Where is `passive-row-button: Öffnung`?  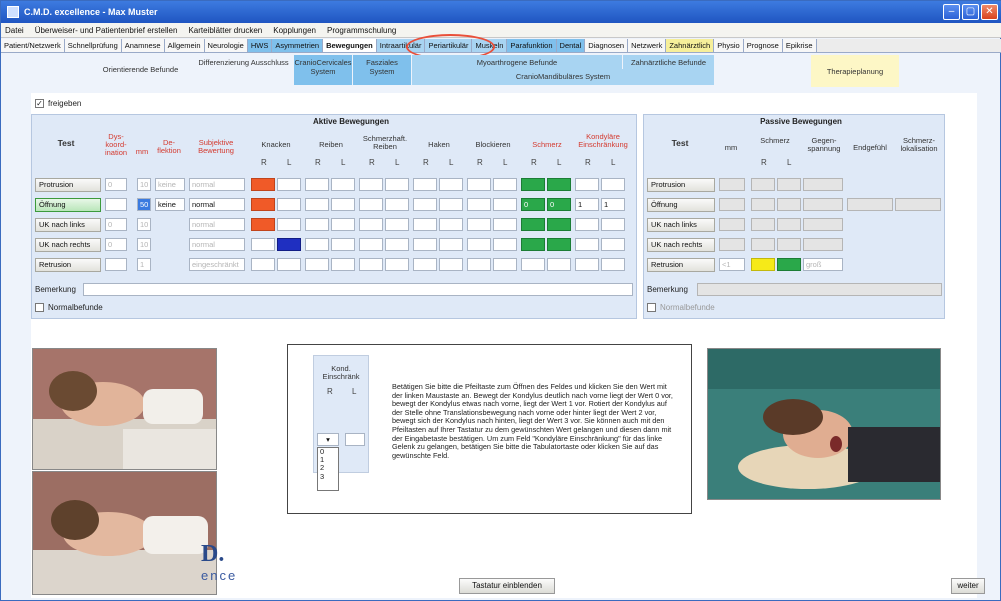 passive-row-button: Öffnung is located at coordinates (681, 205).